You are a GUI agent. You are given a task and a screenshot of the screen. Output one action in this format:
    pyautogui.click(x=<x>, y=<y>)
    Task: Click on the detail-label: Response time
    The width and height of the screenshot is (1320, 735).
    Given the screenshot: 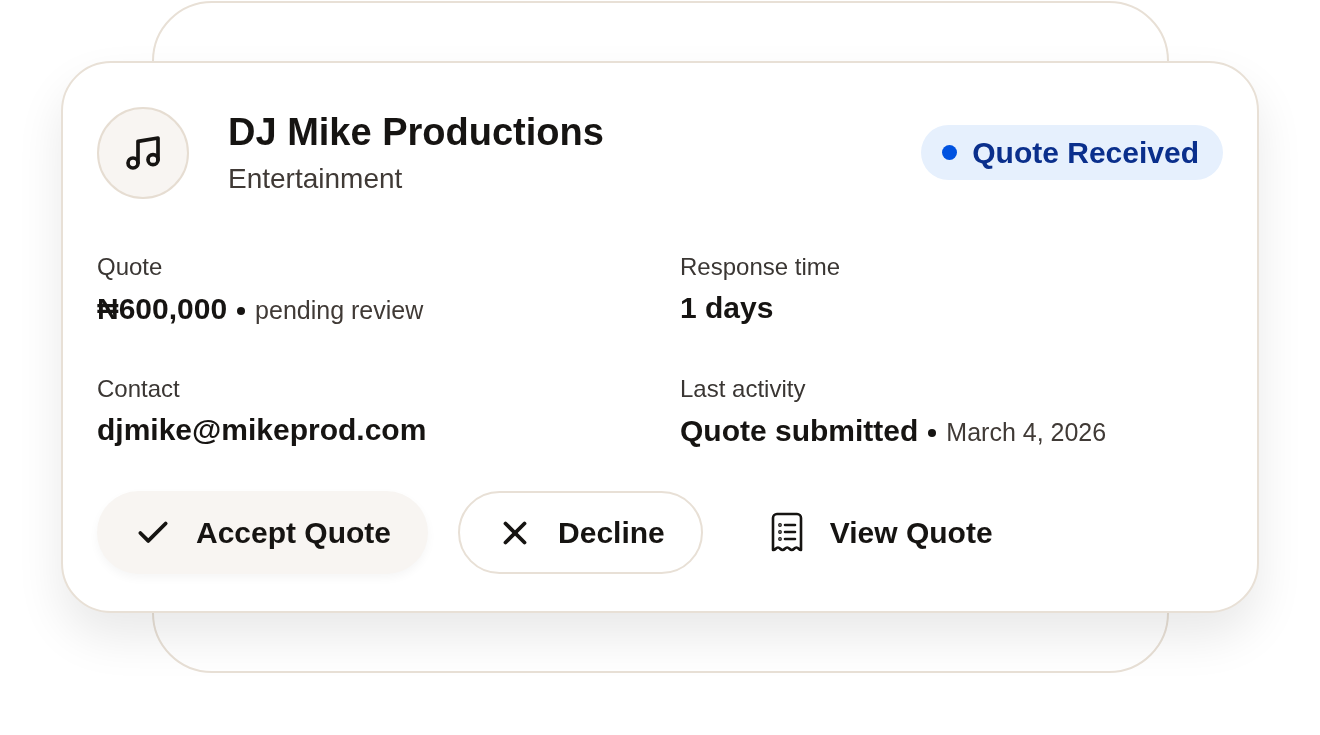 What is the action you would take?
    pyautogui.click(x=761, y=267)
    